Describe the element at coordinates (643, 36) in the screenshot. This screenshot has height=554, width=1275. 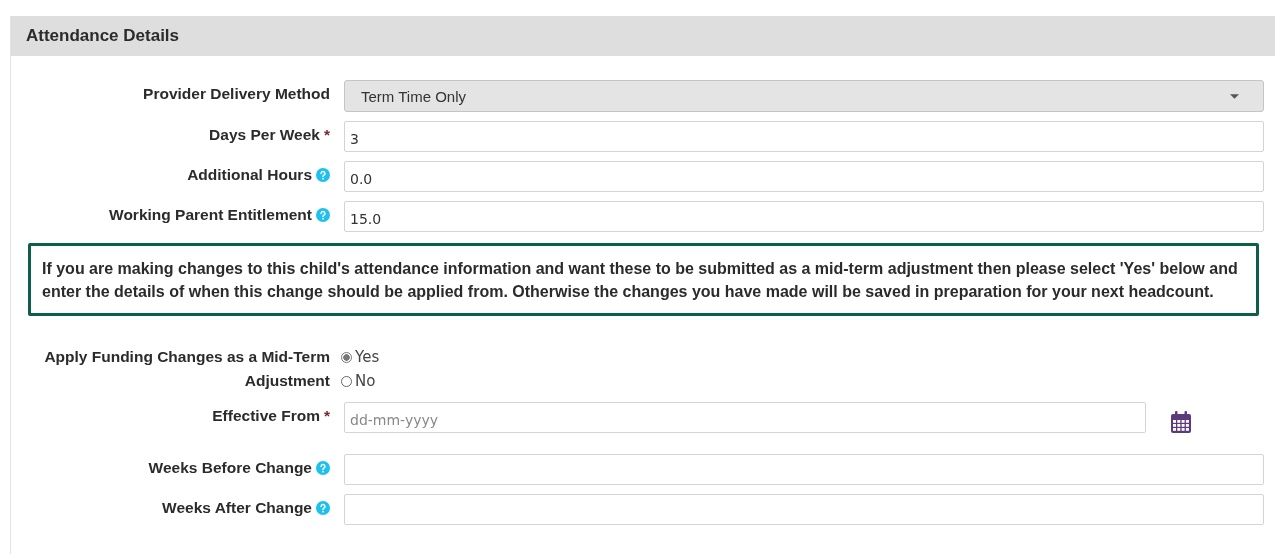
I see `section-header: Attendance Details` at that location.